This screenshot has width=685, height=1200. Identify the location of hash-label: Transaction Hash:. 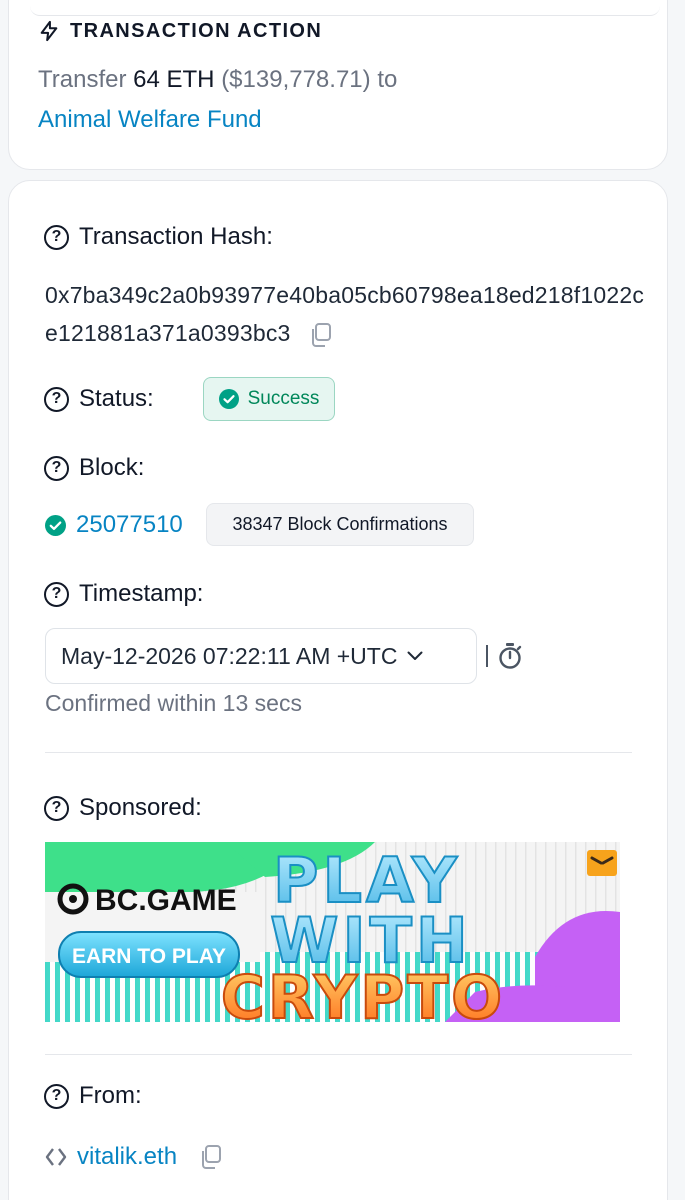
(176, 236).